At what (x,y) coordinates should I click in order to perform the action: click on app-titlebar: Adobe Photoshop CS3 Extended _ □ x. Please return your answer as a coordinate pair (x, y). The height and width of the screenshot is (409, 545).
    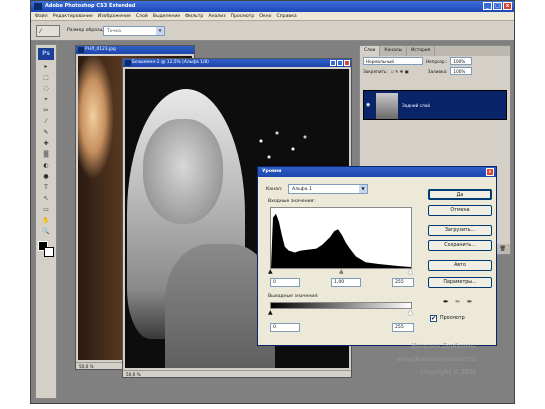
    Looking at the image, I should click on (272, 6).